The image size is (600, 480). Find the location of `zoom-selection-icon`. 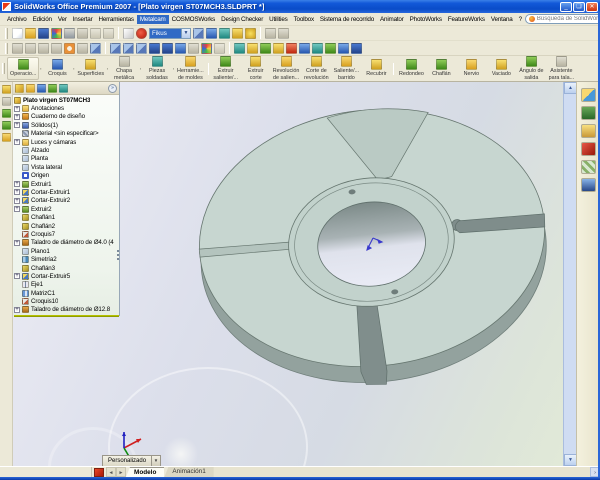

zoom-selection-icon is located at coordinates (56, 48).